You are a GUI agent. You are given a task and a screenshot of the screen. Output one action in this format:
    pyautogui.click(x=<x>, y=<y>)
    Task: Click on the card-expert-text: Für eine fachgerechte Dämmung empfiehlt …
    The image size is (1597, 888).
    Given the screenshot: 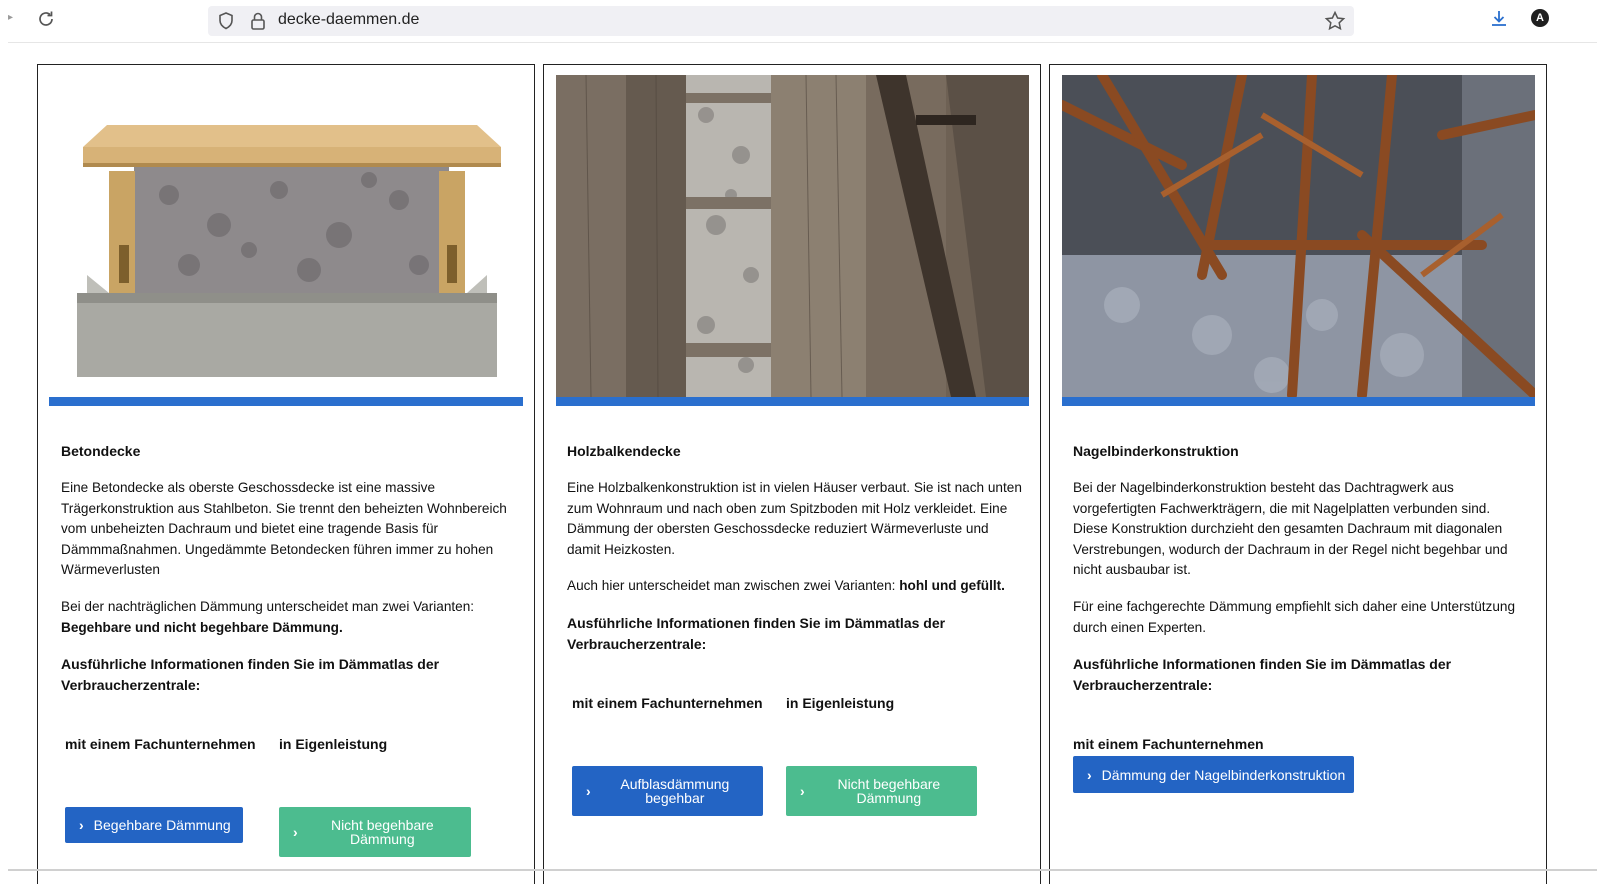 What is the action you would take?
    pyautogui.click(x=1294, y=617)
    